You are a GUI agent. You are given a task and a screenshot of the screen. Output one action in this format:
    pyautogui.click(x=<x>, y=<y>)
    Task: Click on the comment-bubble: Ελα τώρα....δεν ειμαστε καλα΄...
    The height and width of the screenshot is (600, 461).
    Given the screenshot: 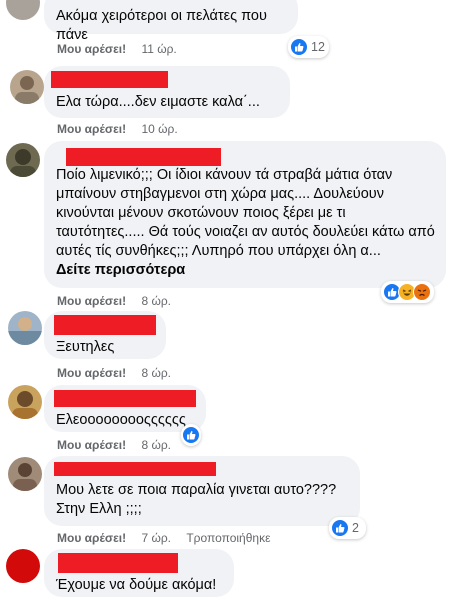 What is the action you would take?
    pyautogui.click(x=167, y=92)
    